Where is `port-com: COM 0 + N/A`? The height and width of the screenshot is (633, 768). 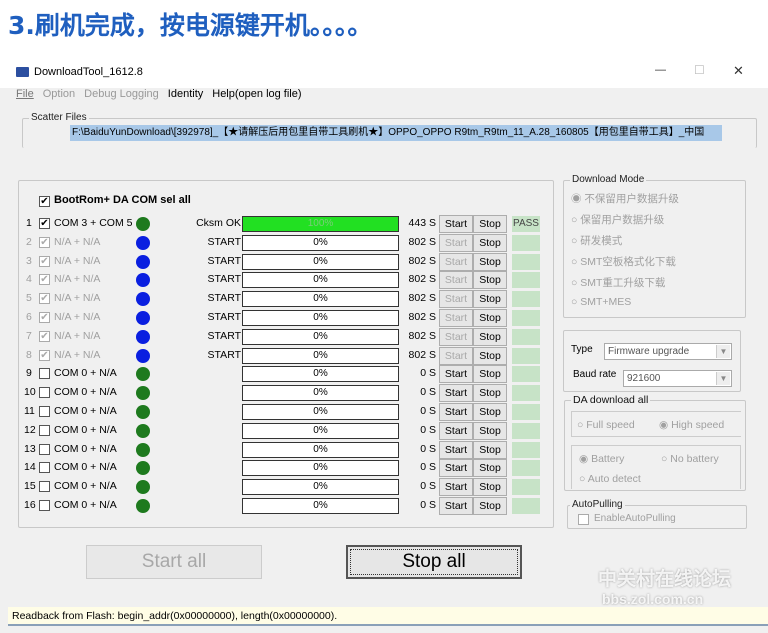 port-com: COM 0 + N/A is located at coordinates (85, 467).